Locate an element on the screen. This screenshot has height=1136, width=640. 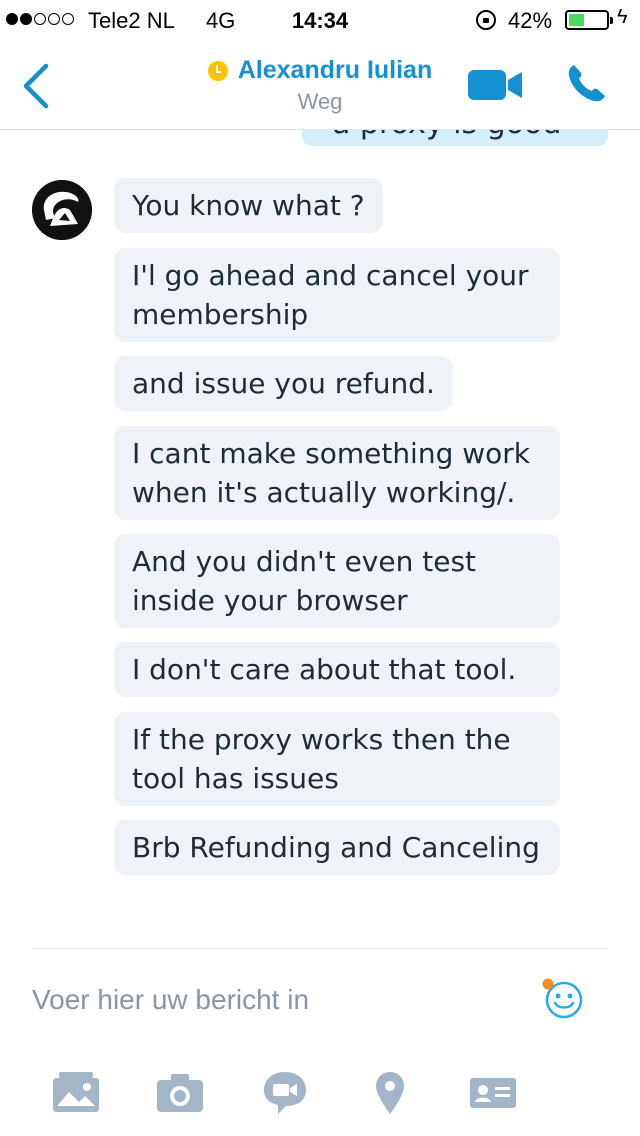
rotation-lock-icon is located at coordinates (486, 20).